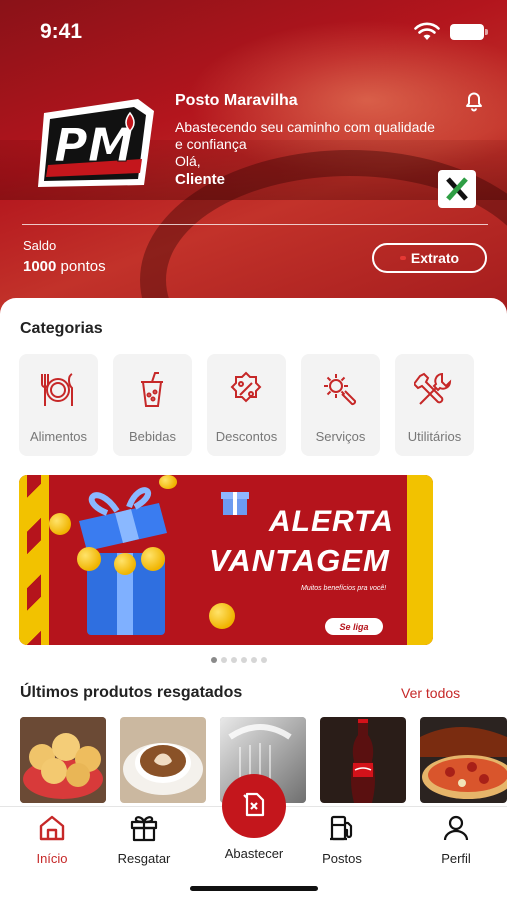 The height and width of the screenshot is (900, 507). Describe the element at coordinates (456, 828) in the screenshot. I see `user-icon` at that location.